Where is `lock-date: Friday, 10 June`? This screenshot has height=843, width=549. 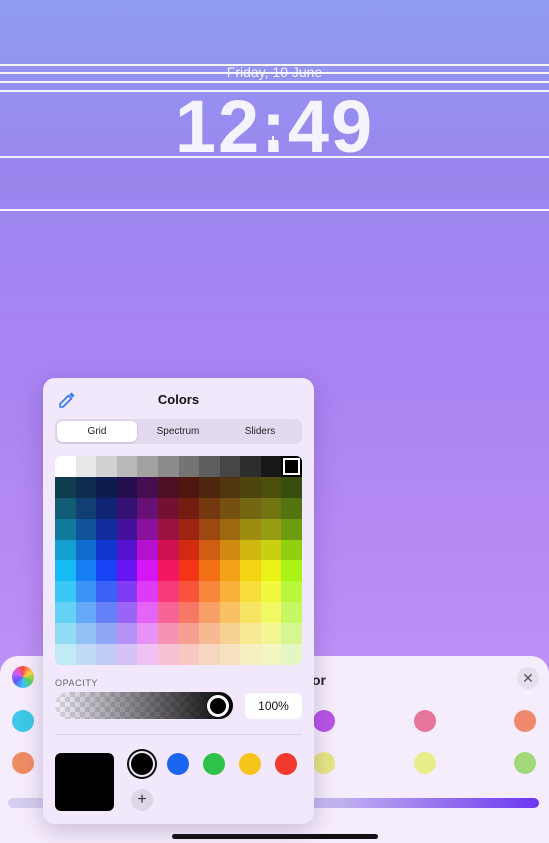
lock-date: Friday, 10 June is located at coordinates (274, 72).